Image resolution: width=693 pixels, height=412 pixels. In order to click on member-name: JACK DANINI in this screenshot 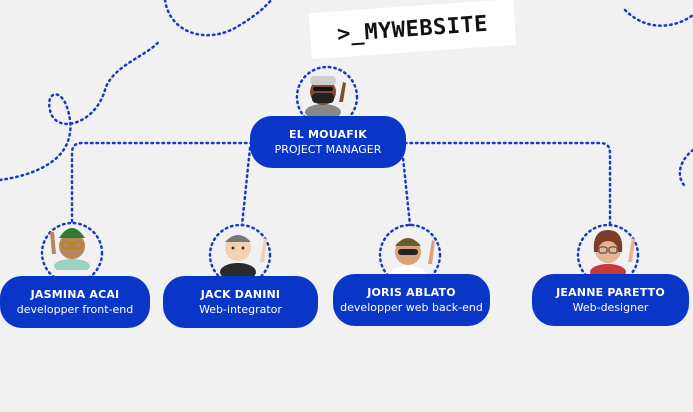, I will do `click(240, 294)`.